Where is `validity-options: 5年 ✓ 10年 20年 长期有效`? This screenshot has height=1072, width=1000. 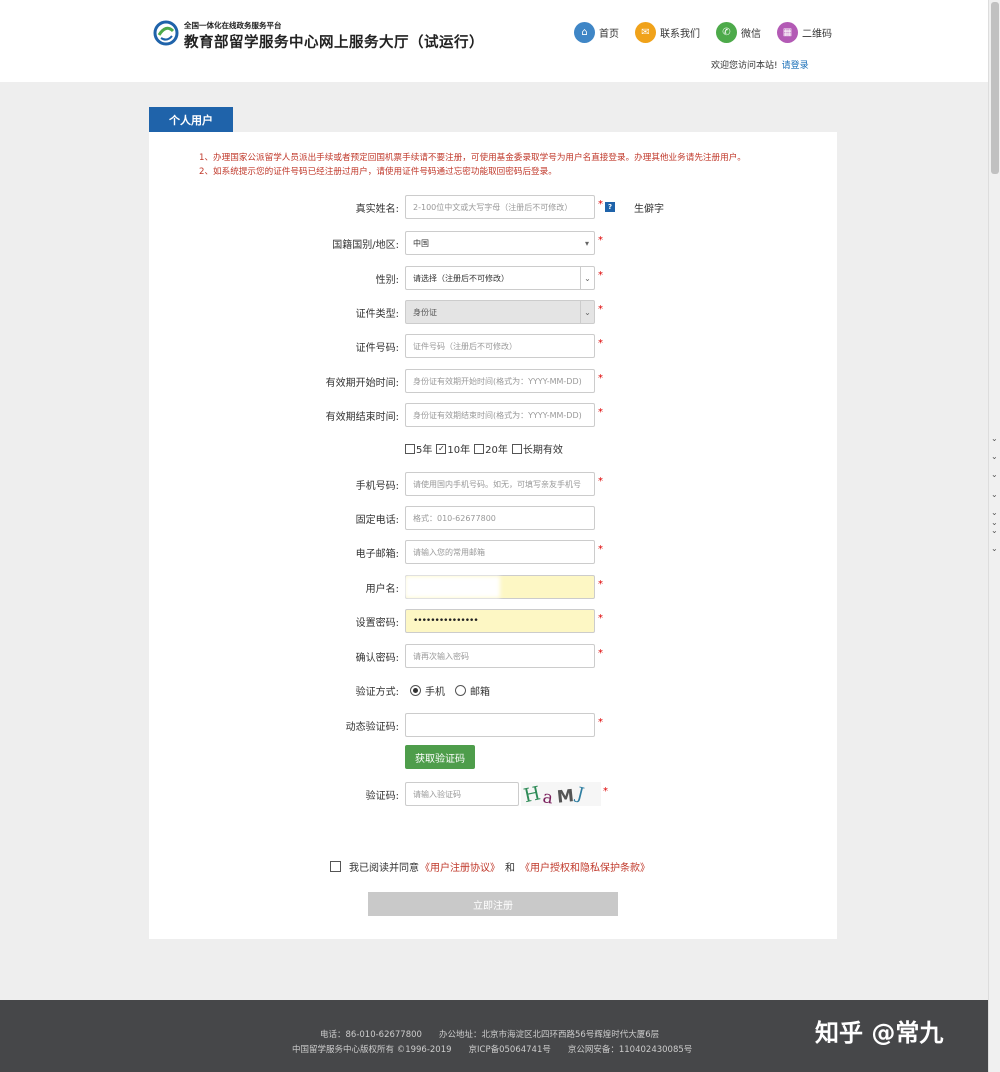
validity-options: 5年 ✓ 10年 20年 长期有效 is located at coordinates (484, 448).